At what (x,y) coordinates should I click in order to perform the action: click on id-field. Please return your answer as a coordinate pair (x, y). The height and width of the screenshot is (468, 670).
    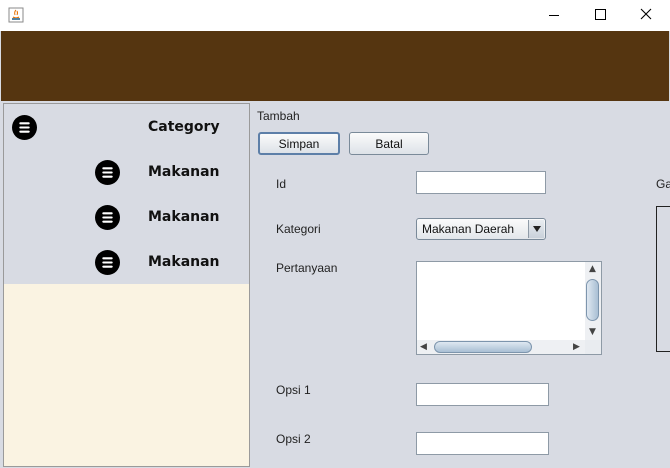
    Looking at the image, I should click on (481, 182).